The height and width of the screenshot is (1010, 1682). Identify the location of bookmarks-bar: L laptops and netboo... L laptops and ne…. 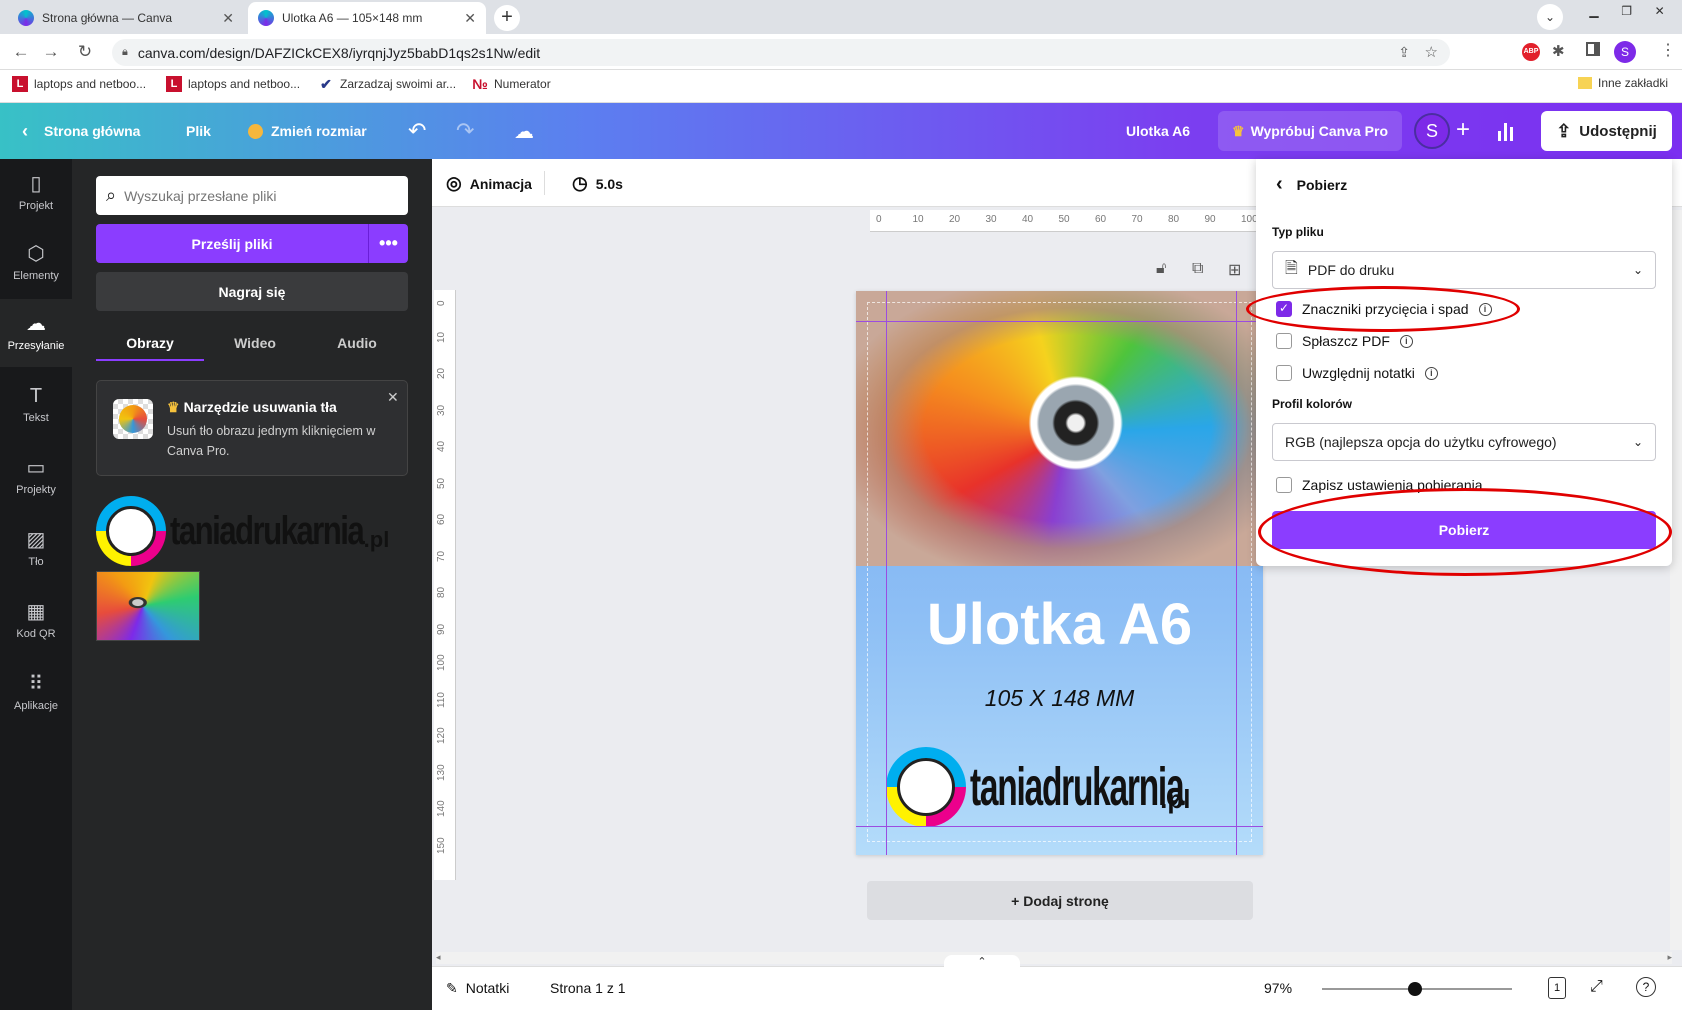
(841, 86).